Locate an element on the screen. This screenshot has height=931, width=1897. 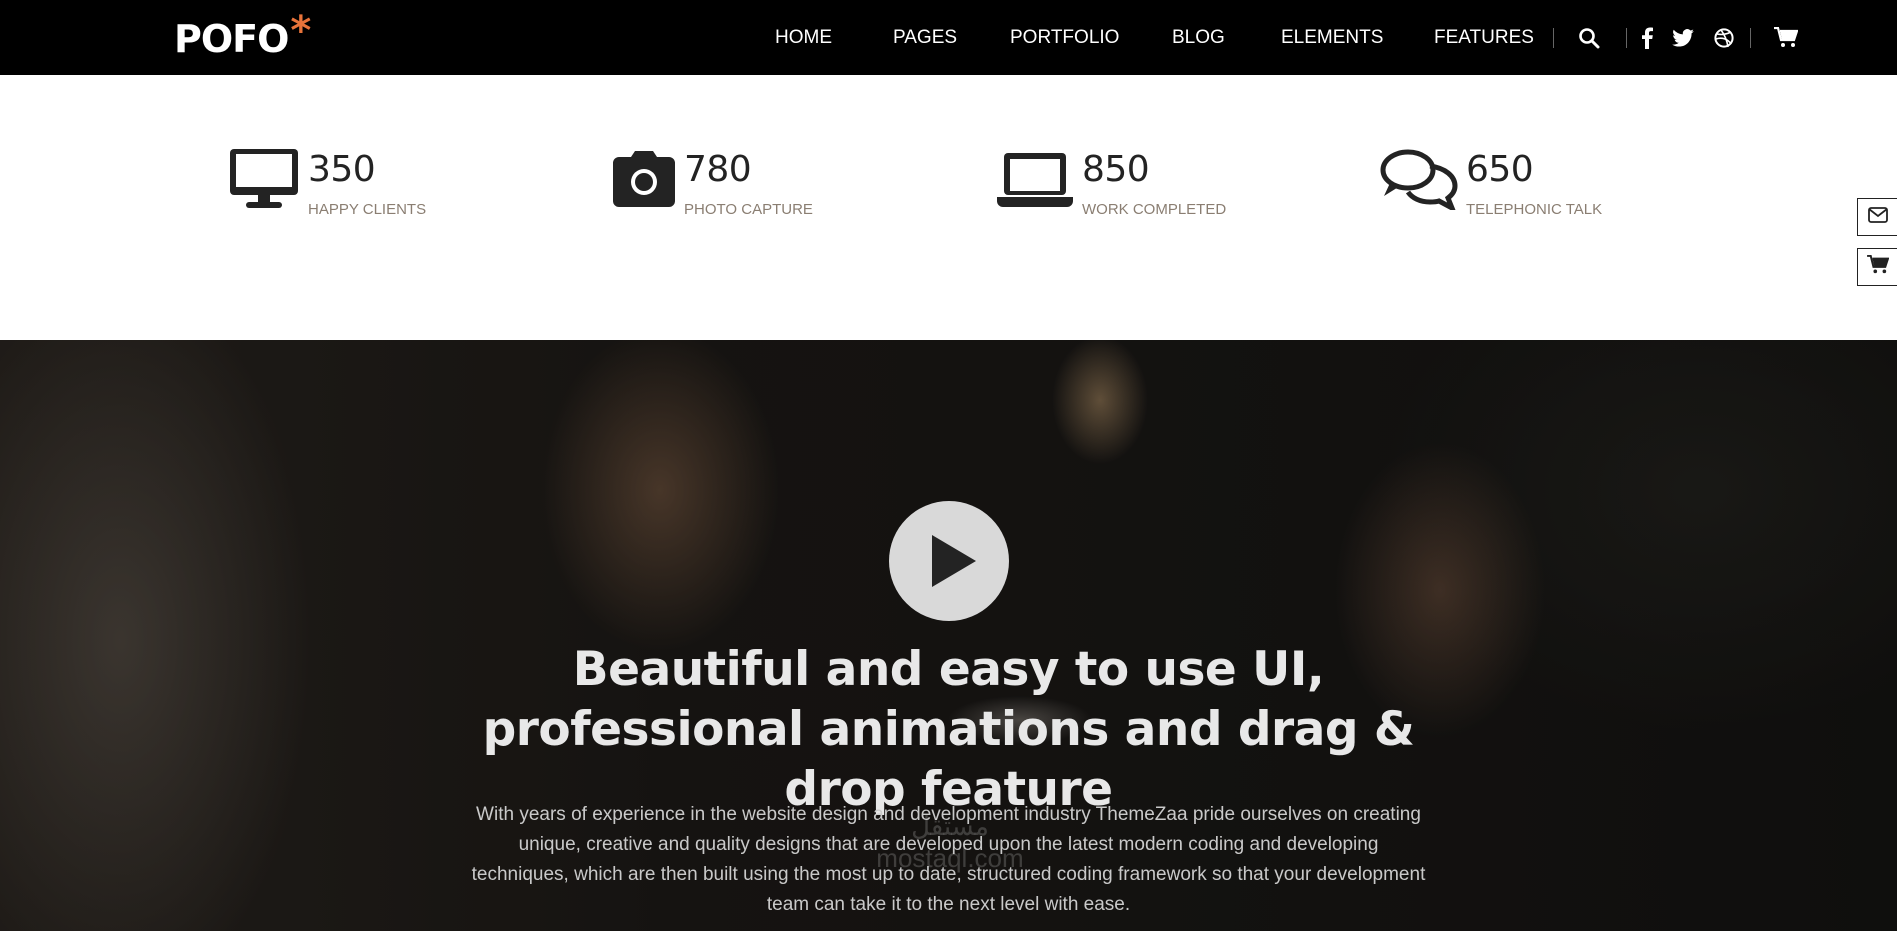
stat-value: 350 is located at coordinates (342, 169).